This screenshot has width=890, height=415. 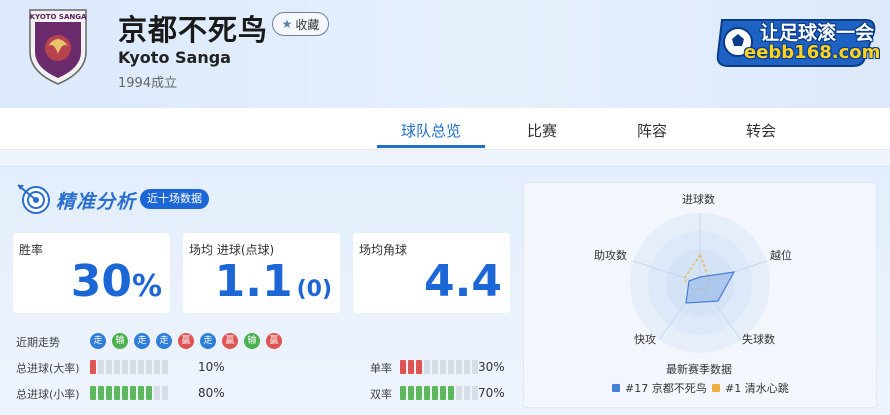 I want to click on radar-axis-label: 失球数, so click(x=758, y=339).